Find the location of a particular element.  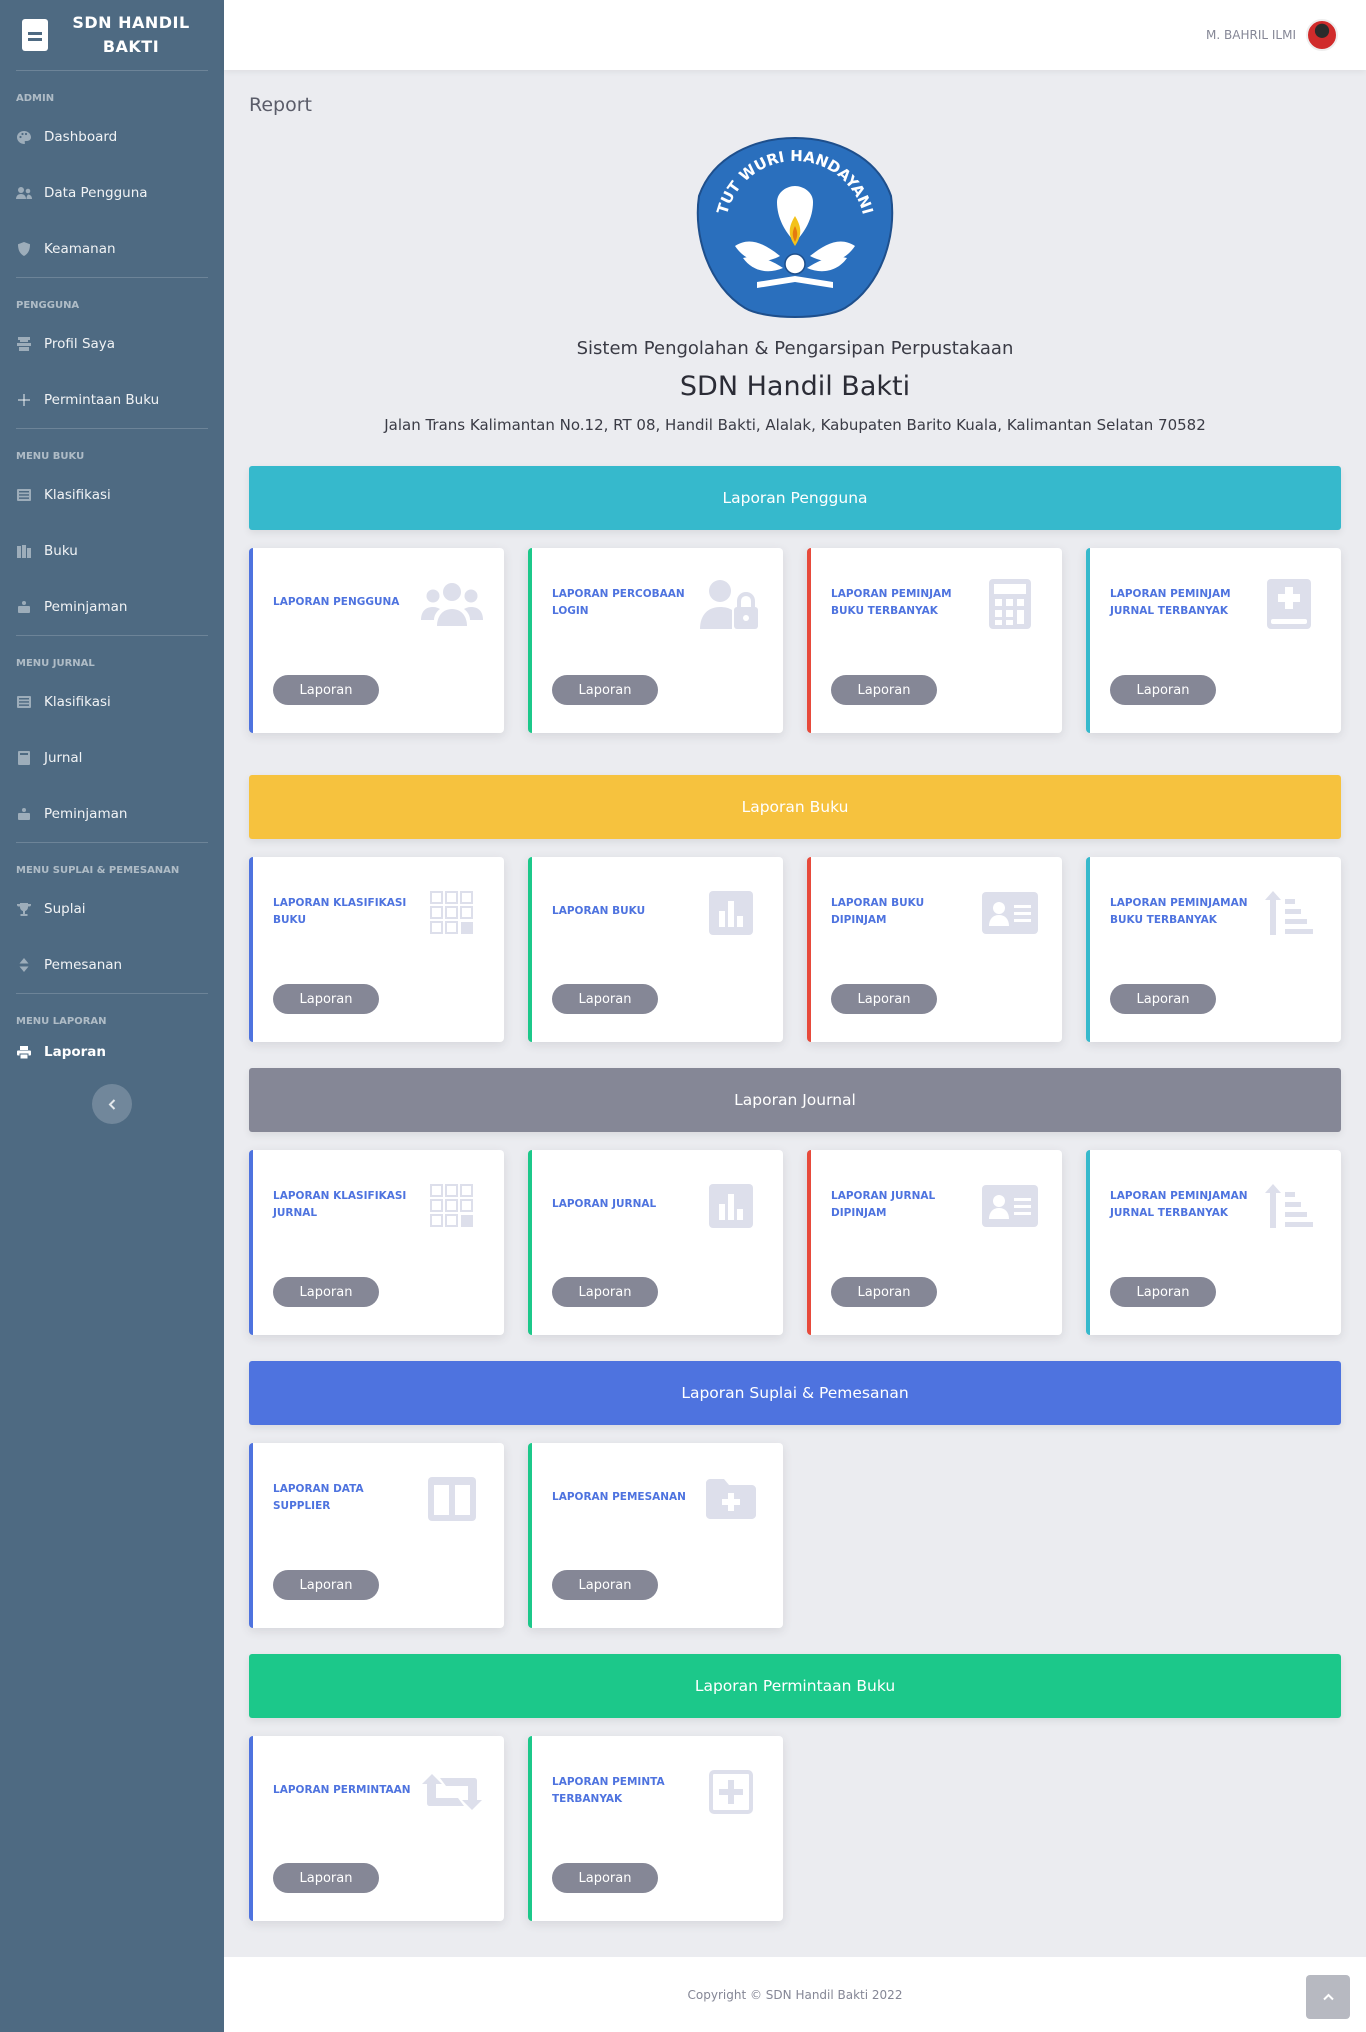

sidebar-item-label: Suplai is located at coordinates (65, 909).